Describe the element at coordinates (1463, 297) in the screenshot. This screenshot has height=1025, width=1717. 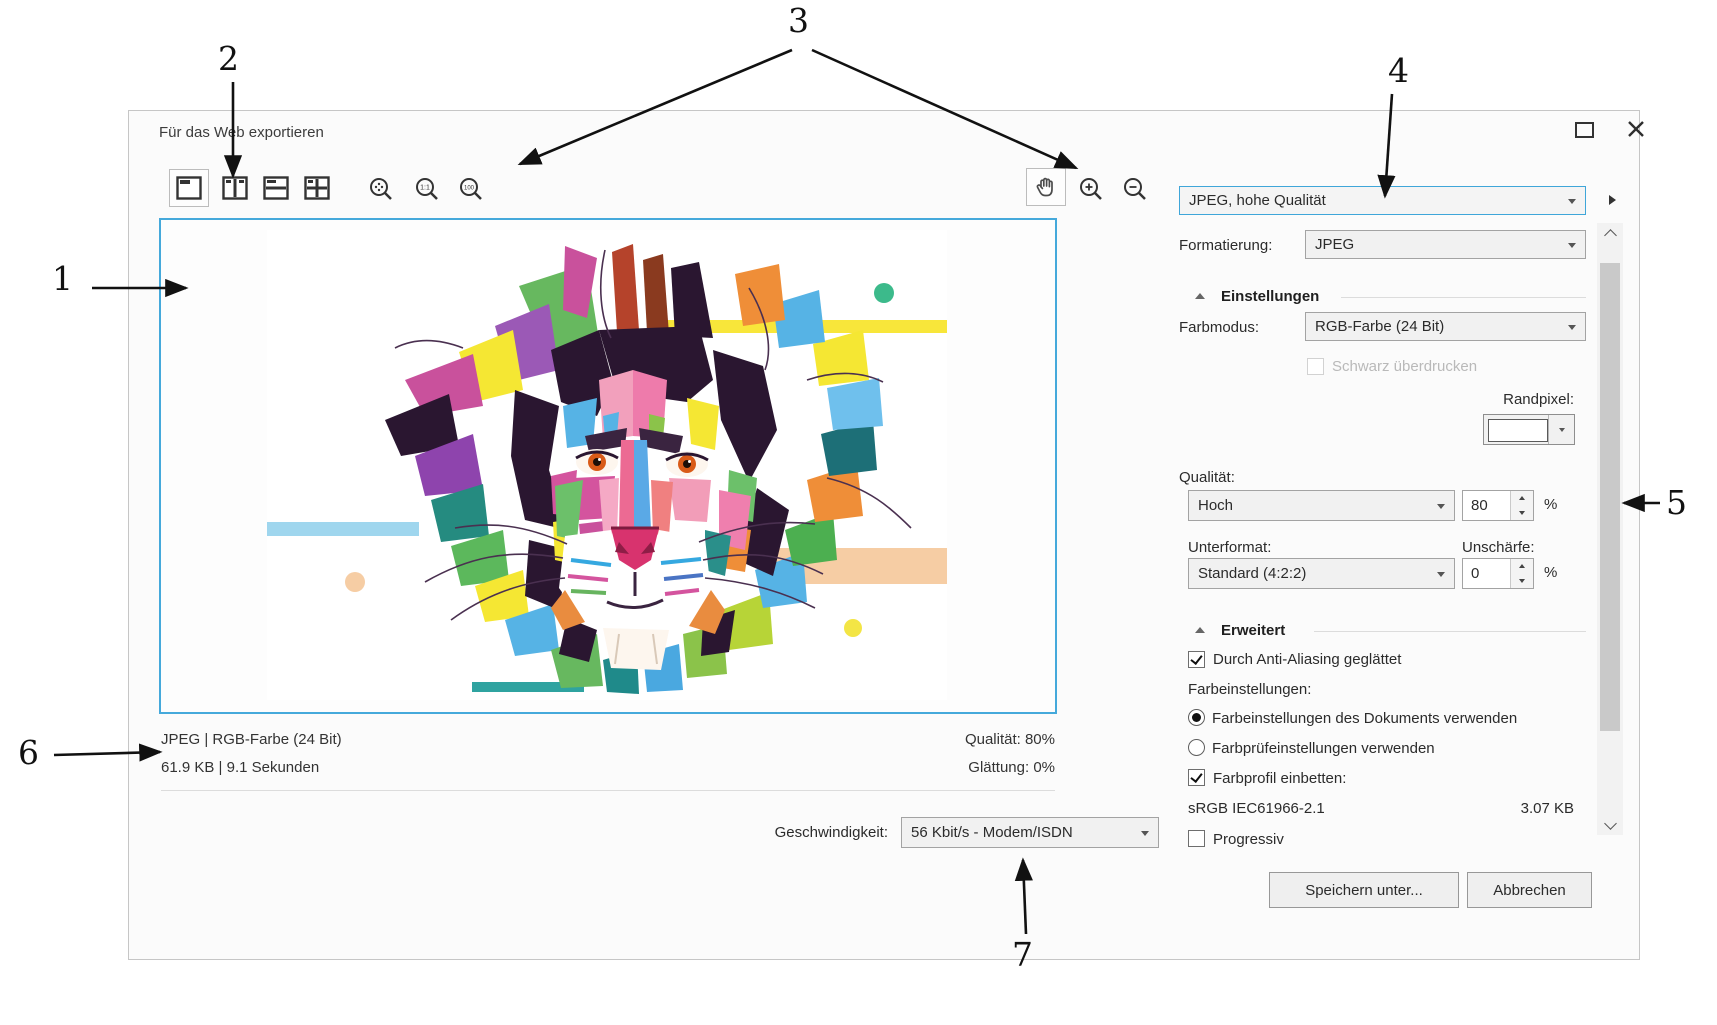
I see `settings-divider` at that location.